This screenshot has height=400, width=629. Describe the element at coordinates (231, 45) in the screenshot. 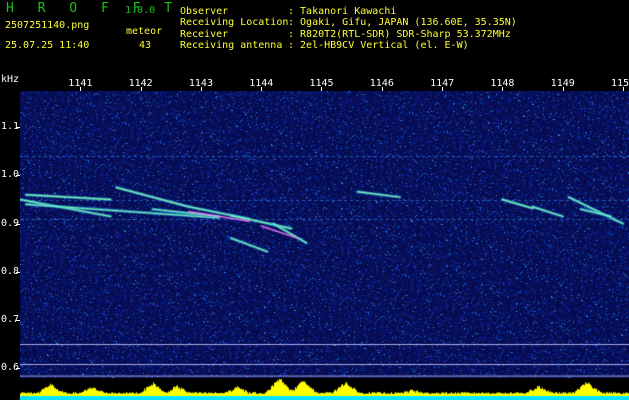

I see `antenna-label: Receiving antenna` at that location.